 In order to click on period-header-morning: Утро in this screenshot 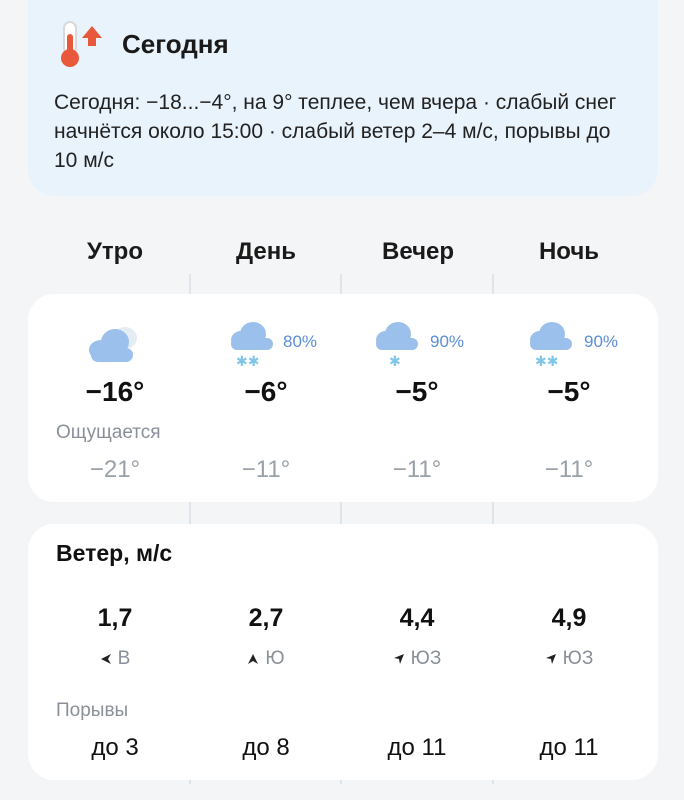, I will do `click(114, 251)`.